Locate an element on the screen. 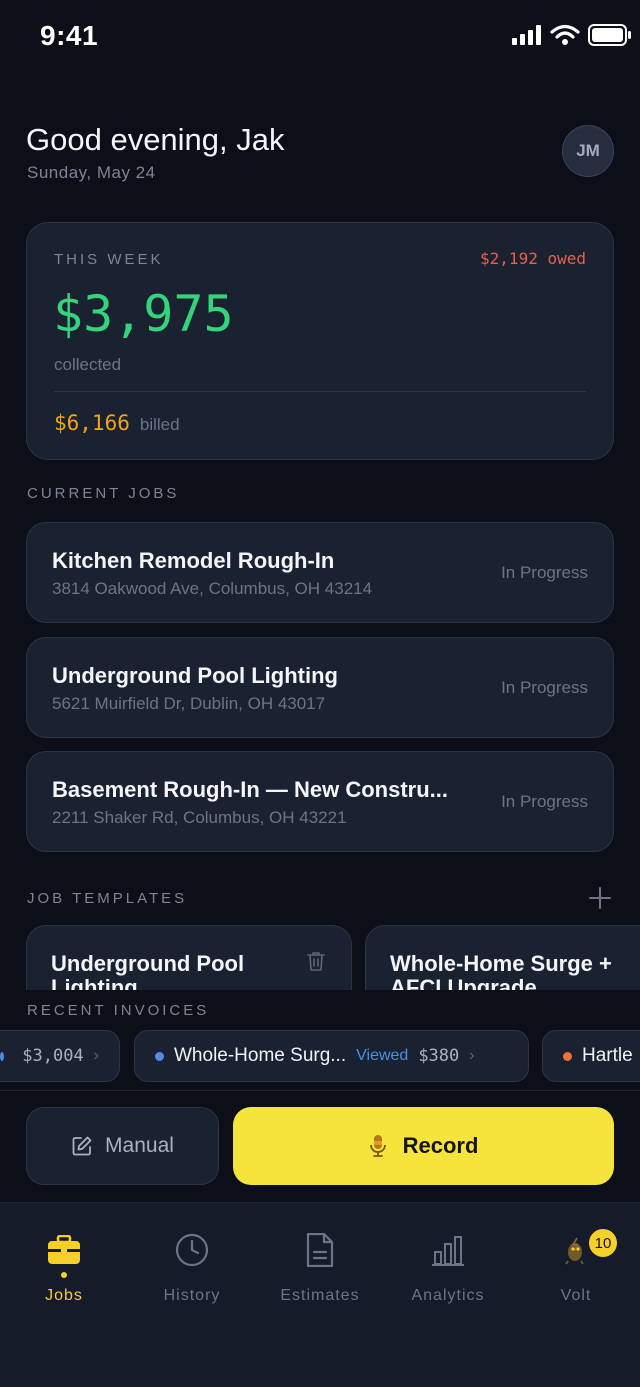 This screenshot has width=640, height=1387. tab-label: Jobs is located at coordinates (64, 1295).